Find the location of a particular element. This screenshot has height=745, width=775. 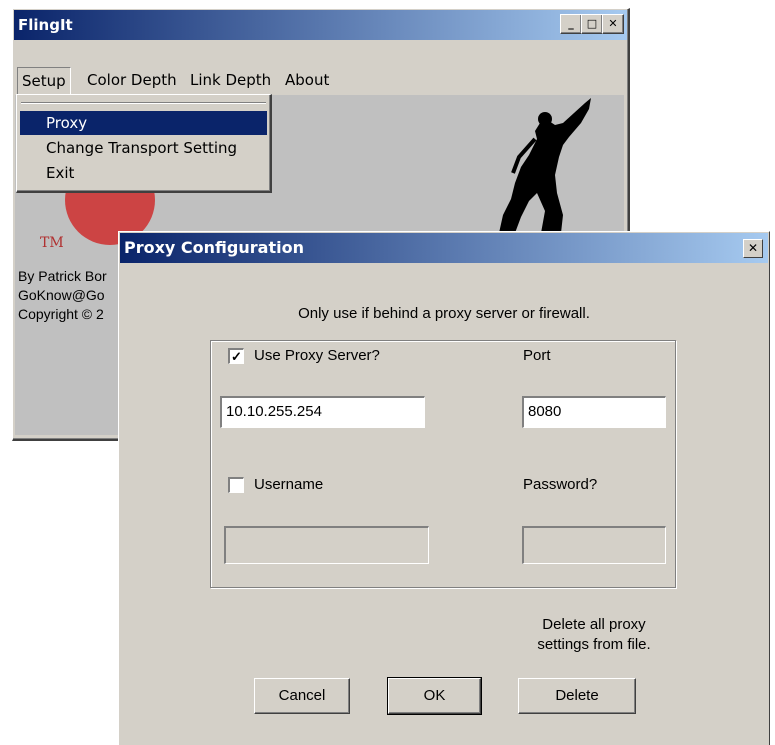

dialog-title: Proxy Configuration is located at coordinates (214, 247).